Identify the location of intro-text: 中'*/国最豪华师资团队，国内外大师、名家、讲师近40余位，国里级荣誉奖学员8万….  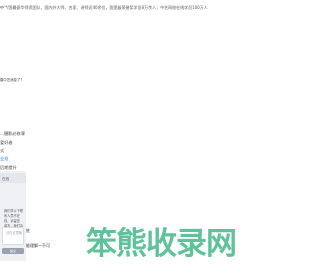
(132, 8).